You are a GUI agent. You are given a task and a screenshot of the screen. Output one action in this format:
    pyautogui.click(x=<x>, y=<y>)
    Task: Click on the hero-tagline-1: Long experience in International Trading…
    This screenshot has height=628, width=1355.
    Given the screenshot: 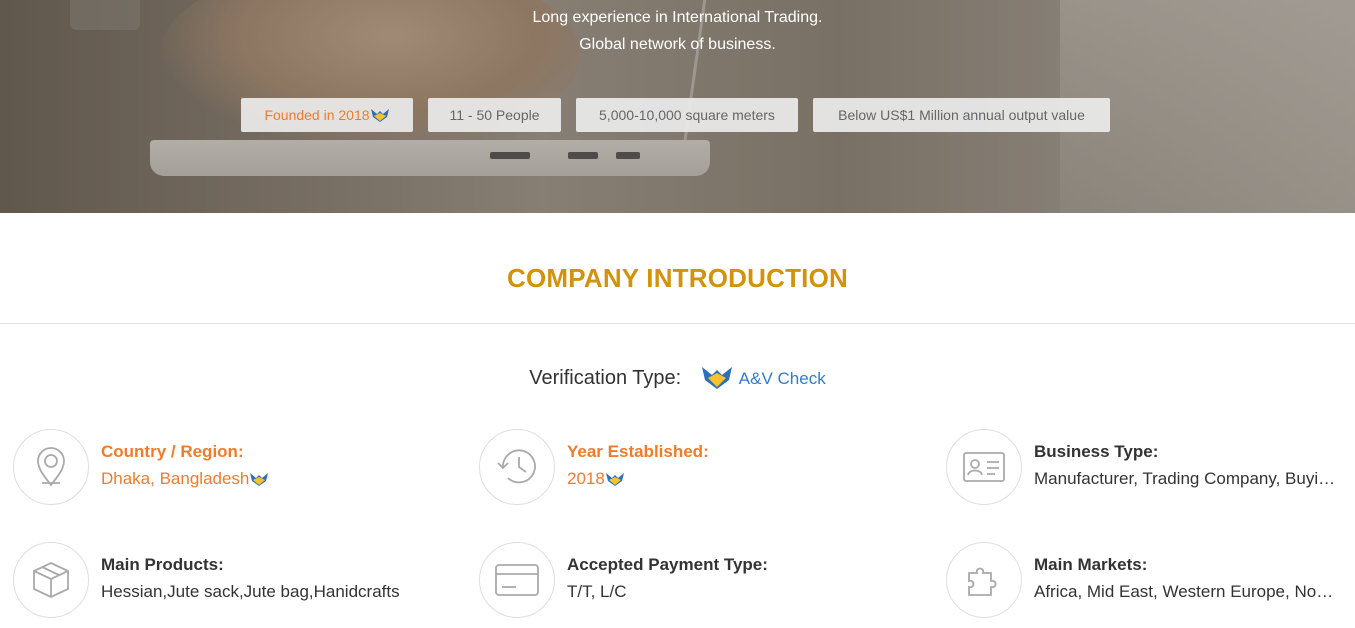 What is the action you would take?
    pyautogui.click(x=677, y=17)
    